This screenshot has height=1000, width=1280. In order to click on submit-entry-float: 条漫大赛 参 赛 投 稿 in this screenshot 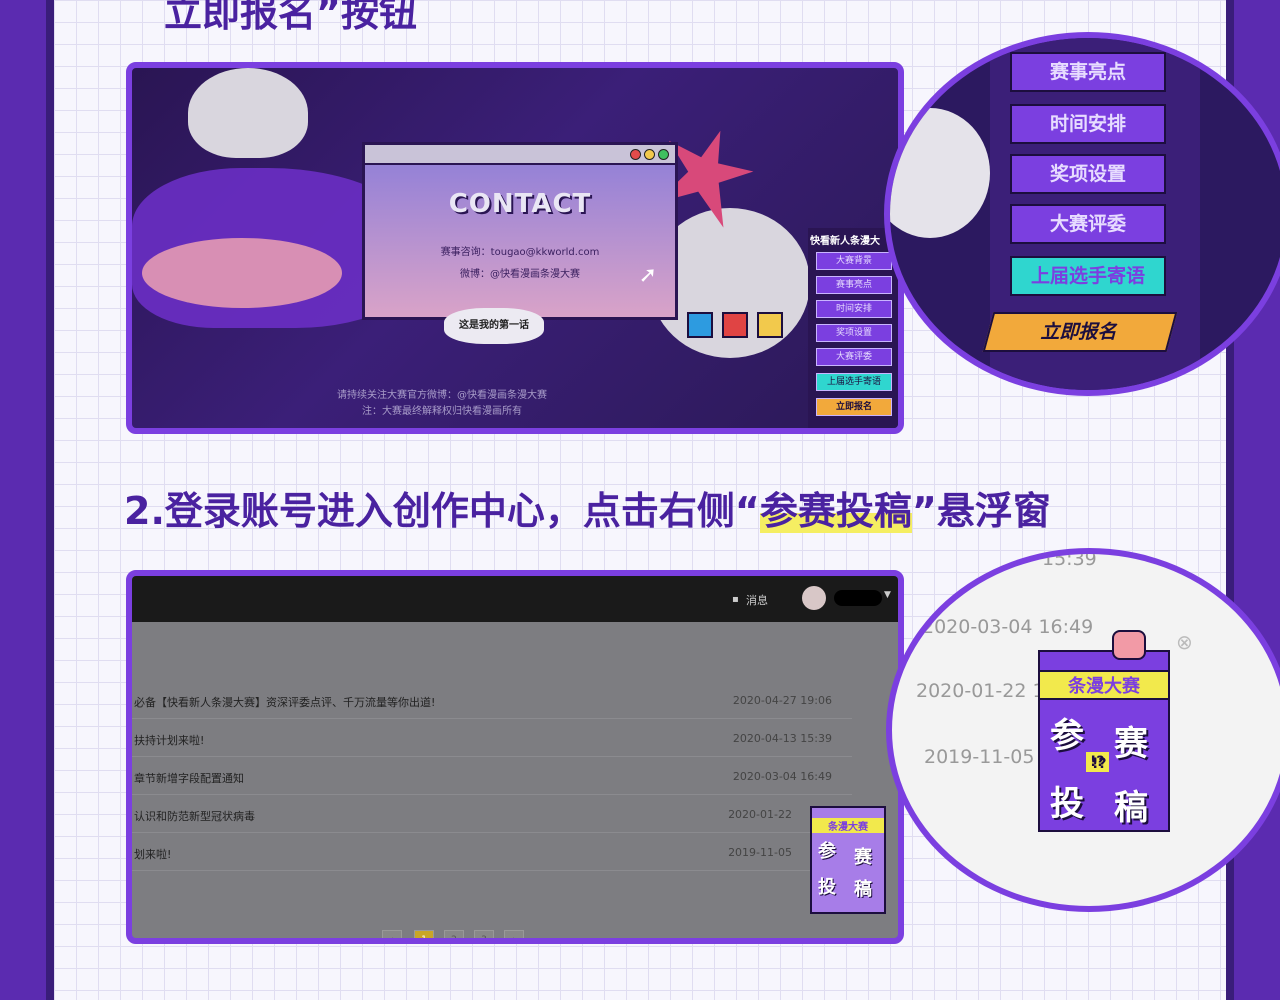, I will do `click(848, 860)`.